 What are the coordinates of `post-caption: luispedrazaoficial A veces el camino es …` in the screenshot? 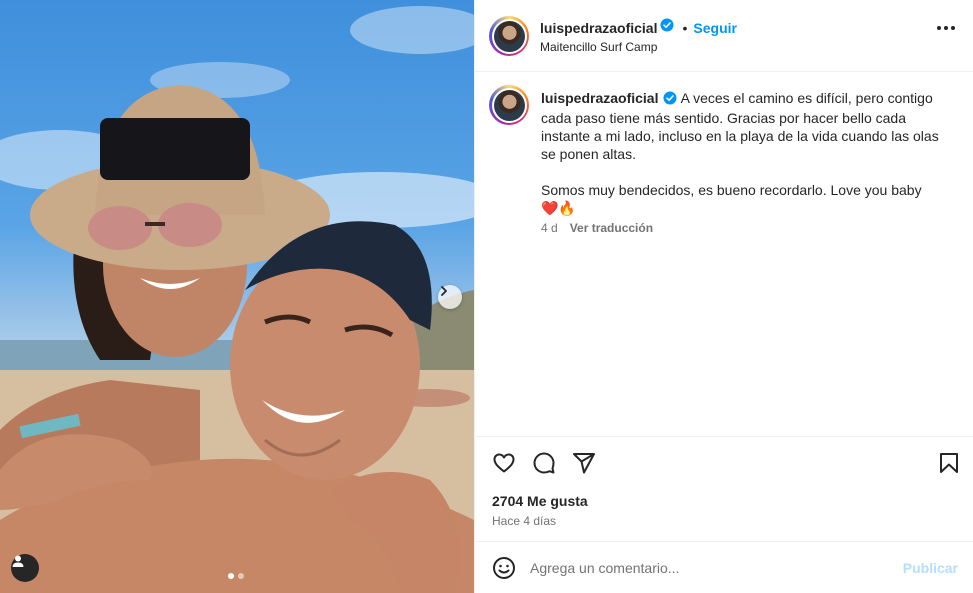 It's located at (746, 153).